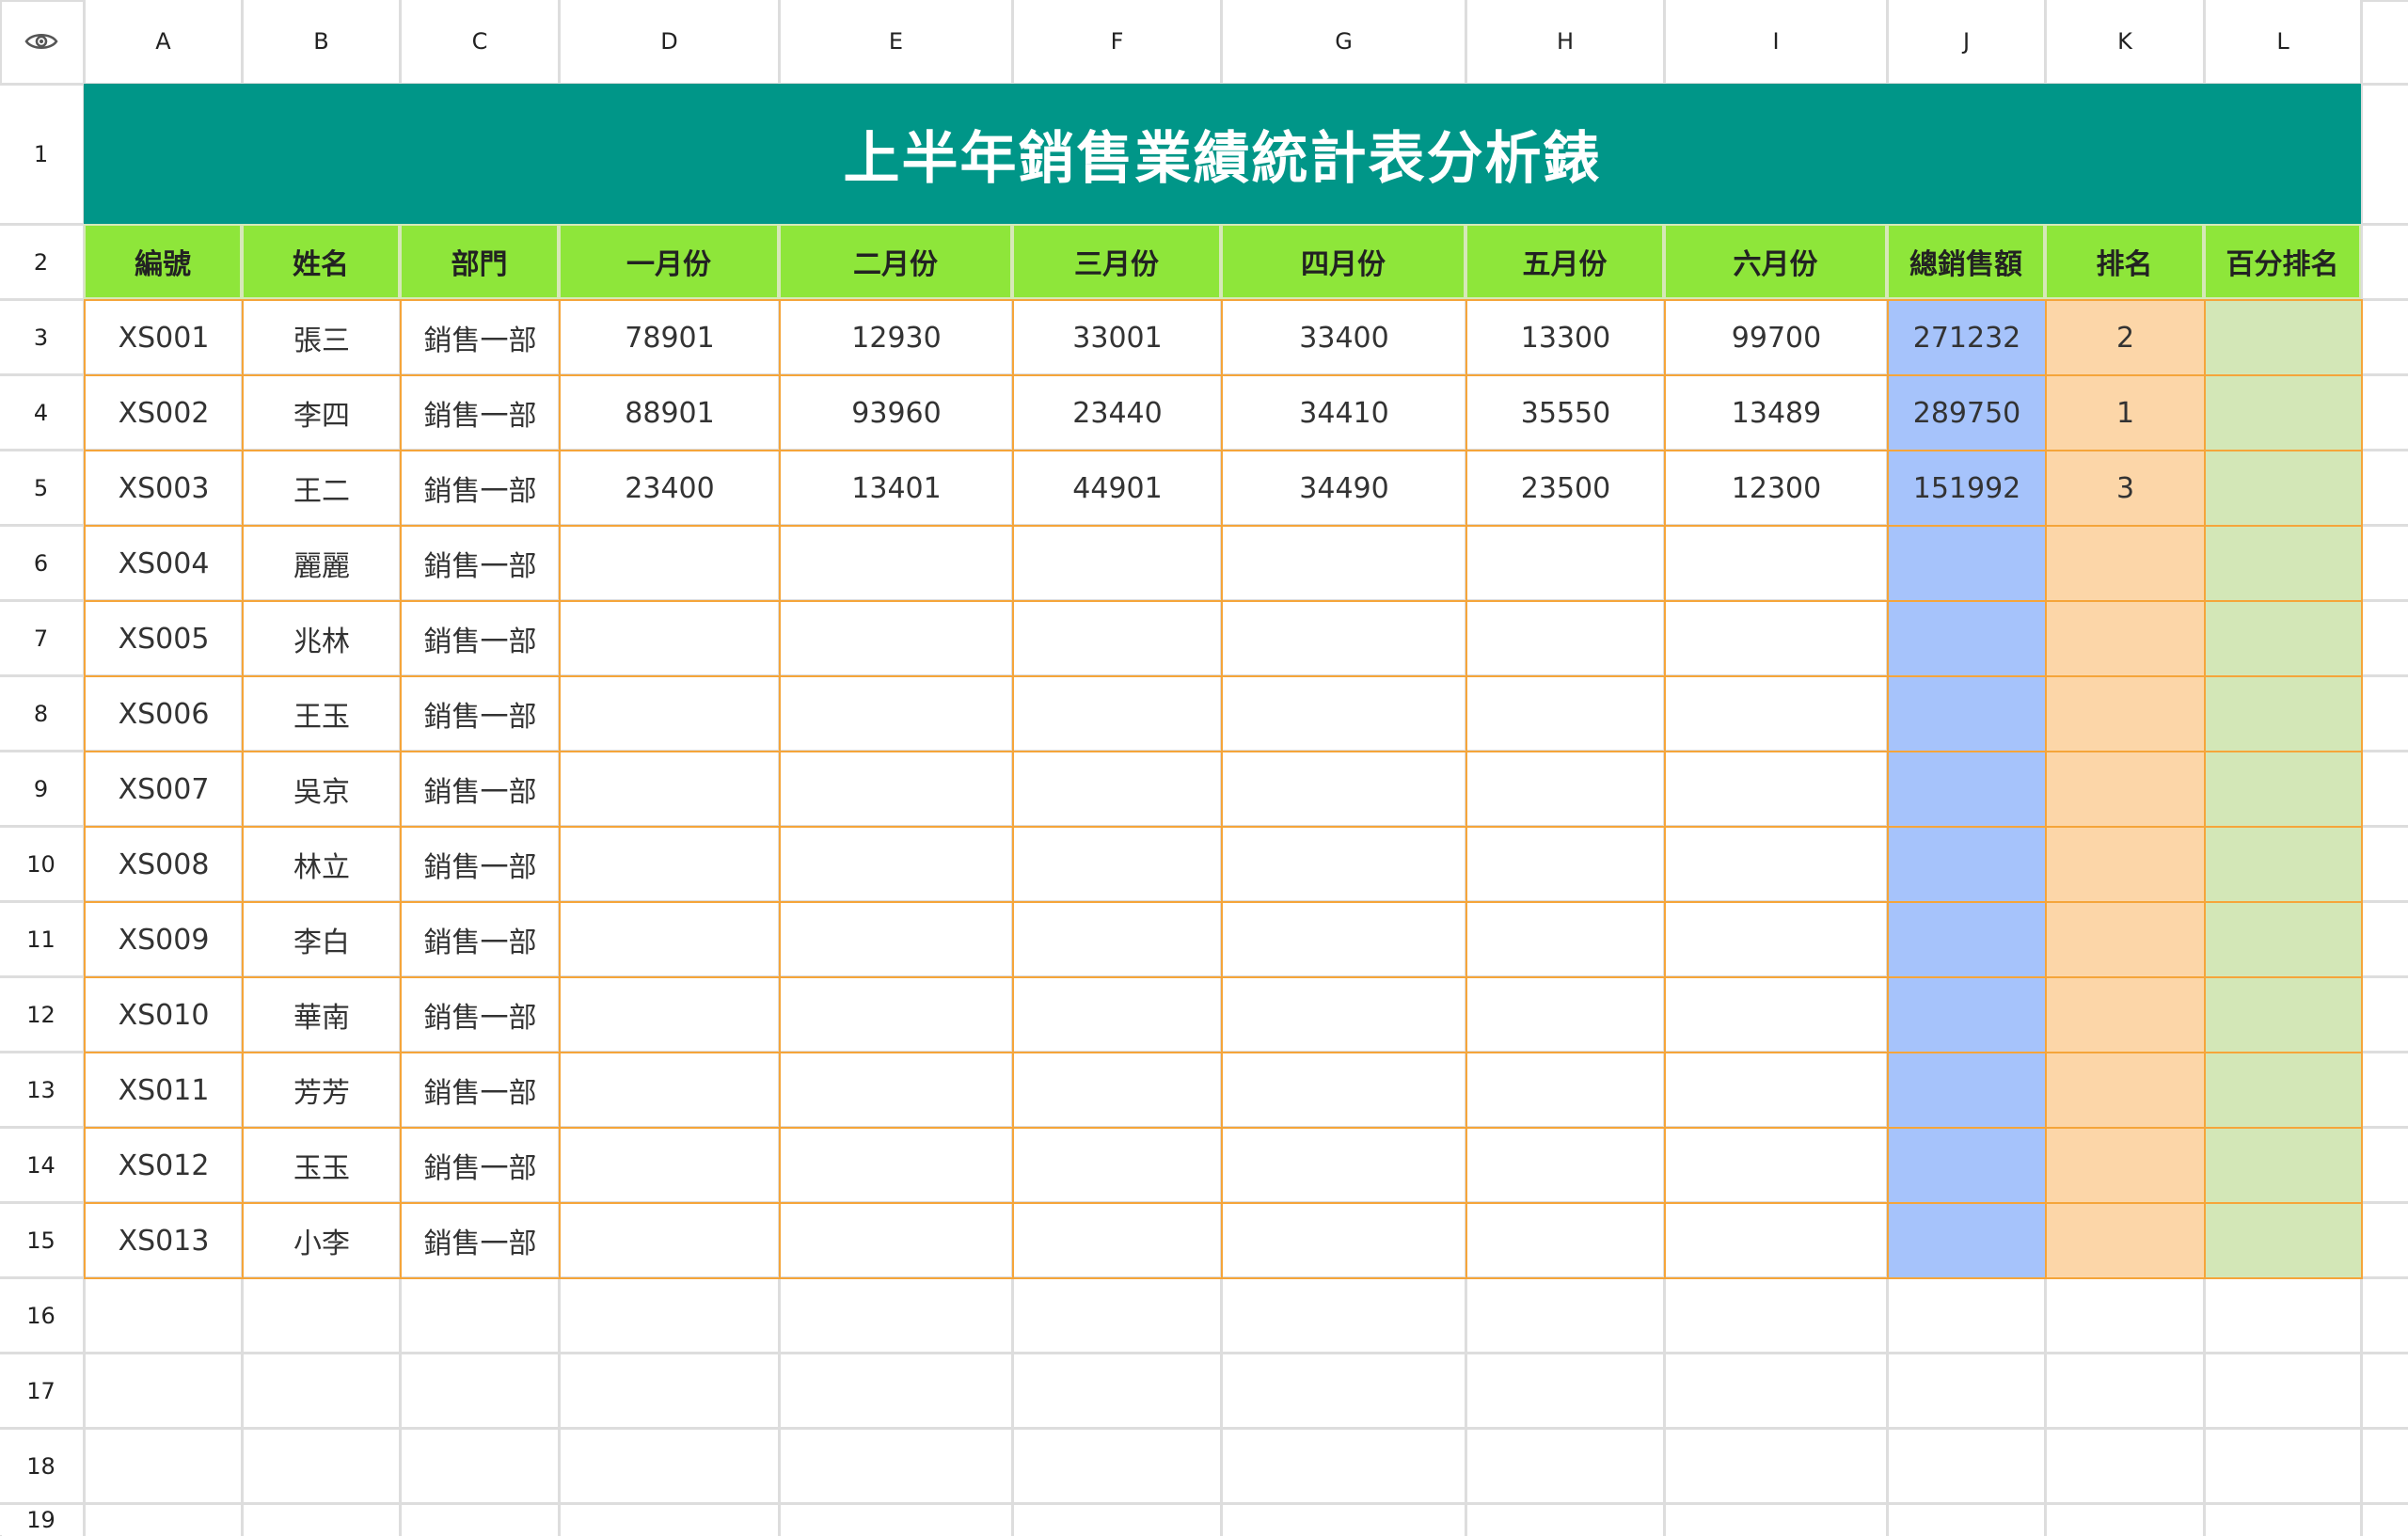 The height and width of the screenshot is (1536, 2408). I want to click on data-cell: 99700, so click(1777, 337).